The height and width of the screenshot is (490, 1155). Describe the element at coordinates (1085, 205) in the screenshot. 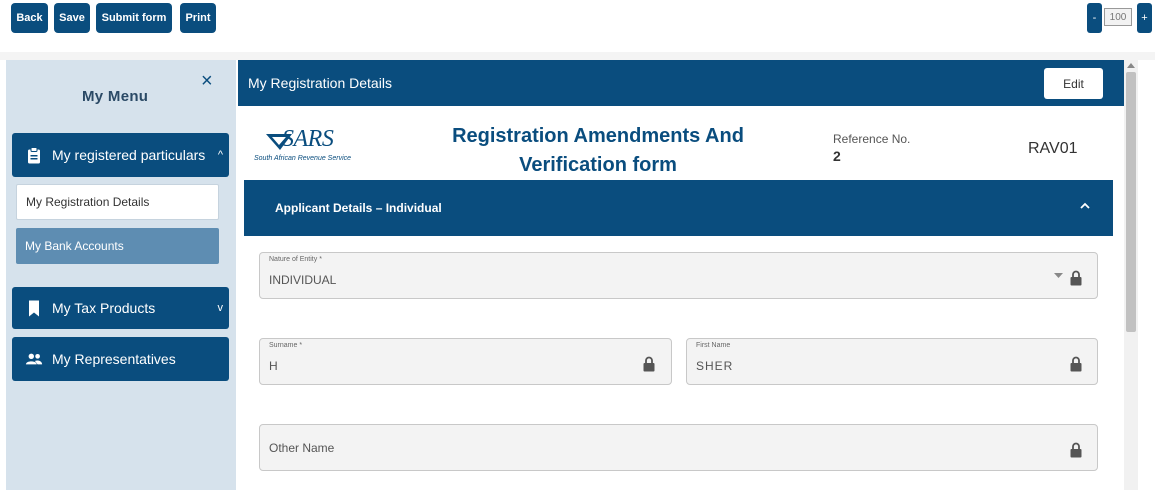

I see `chevron-up-icon` at that location.